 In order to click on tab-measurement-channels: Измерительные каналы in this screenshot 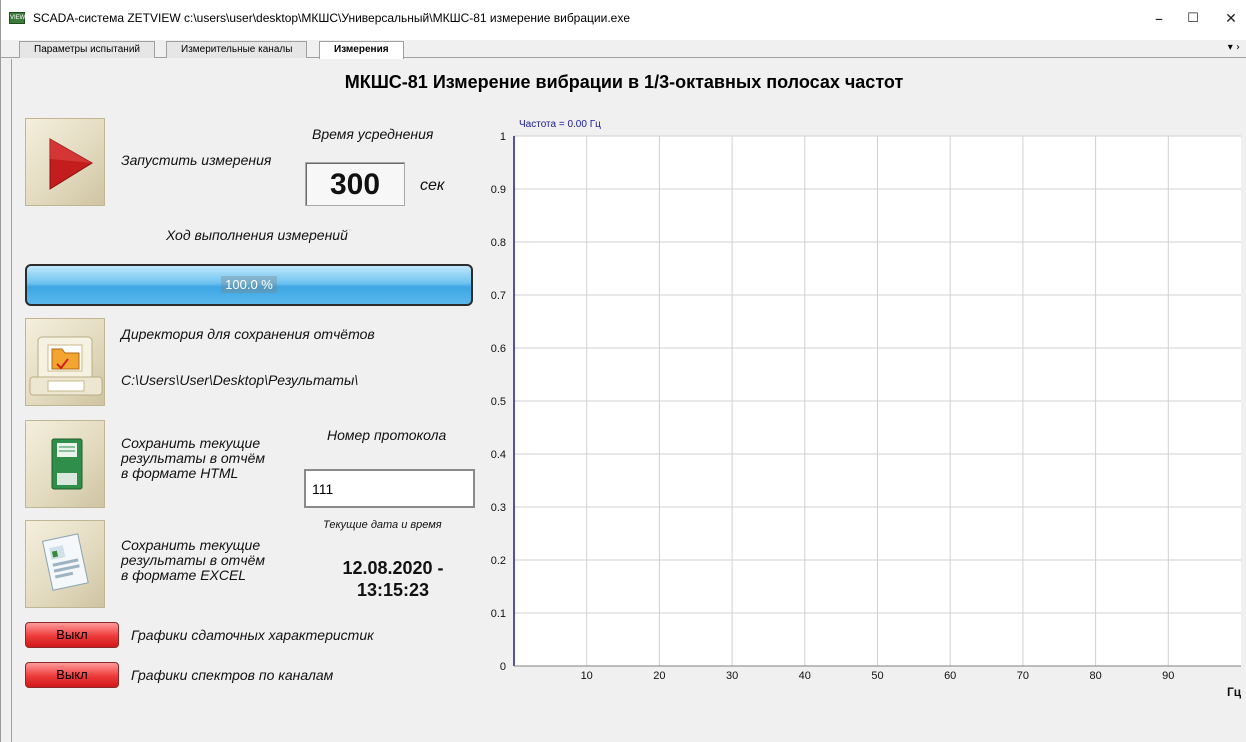, I will do `click(237, 49)`.